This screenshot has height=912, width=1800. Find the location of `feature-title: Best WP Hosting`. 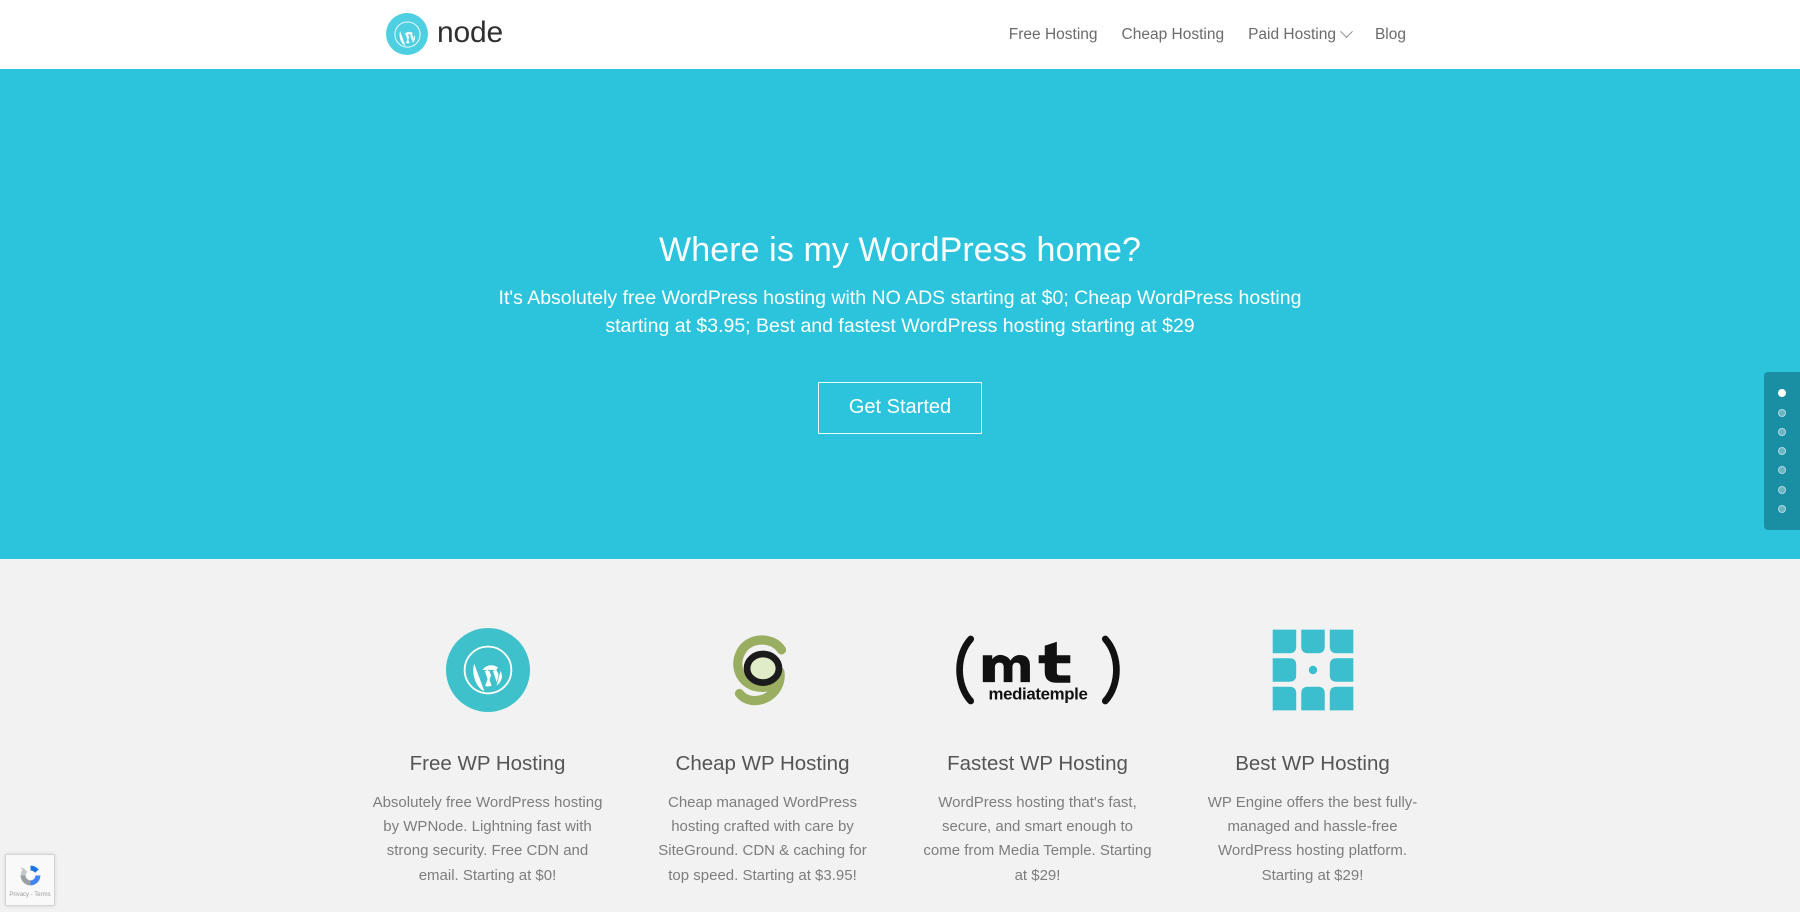

feature-title: Best WP Hosting is located at coordinates (1312, 763).